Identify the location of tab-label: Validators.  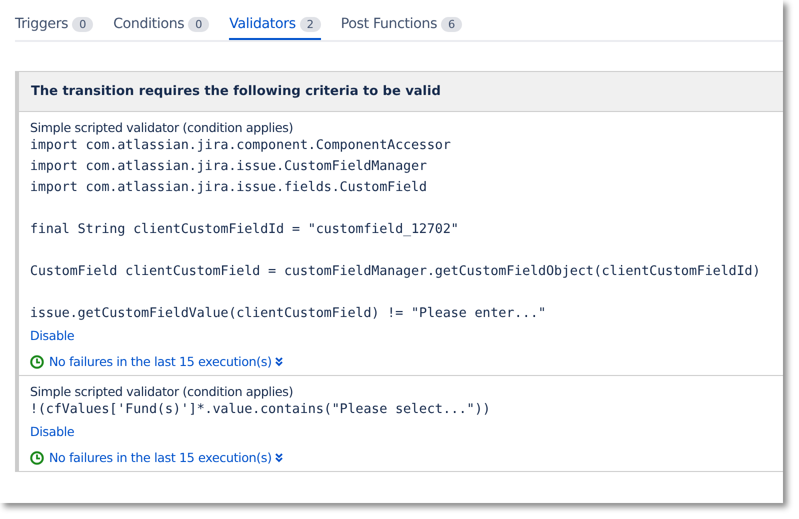
(262, 24).